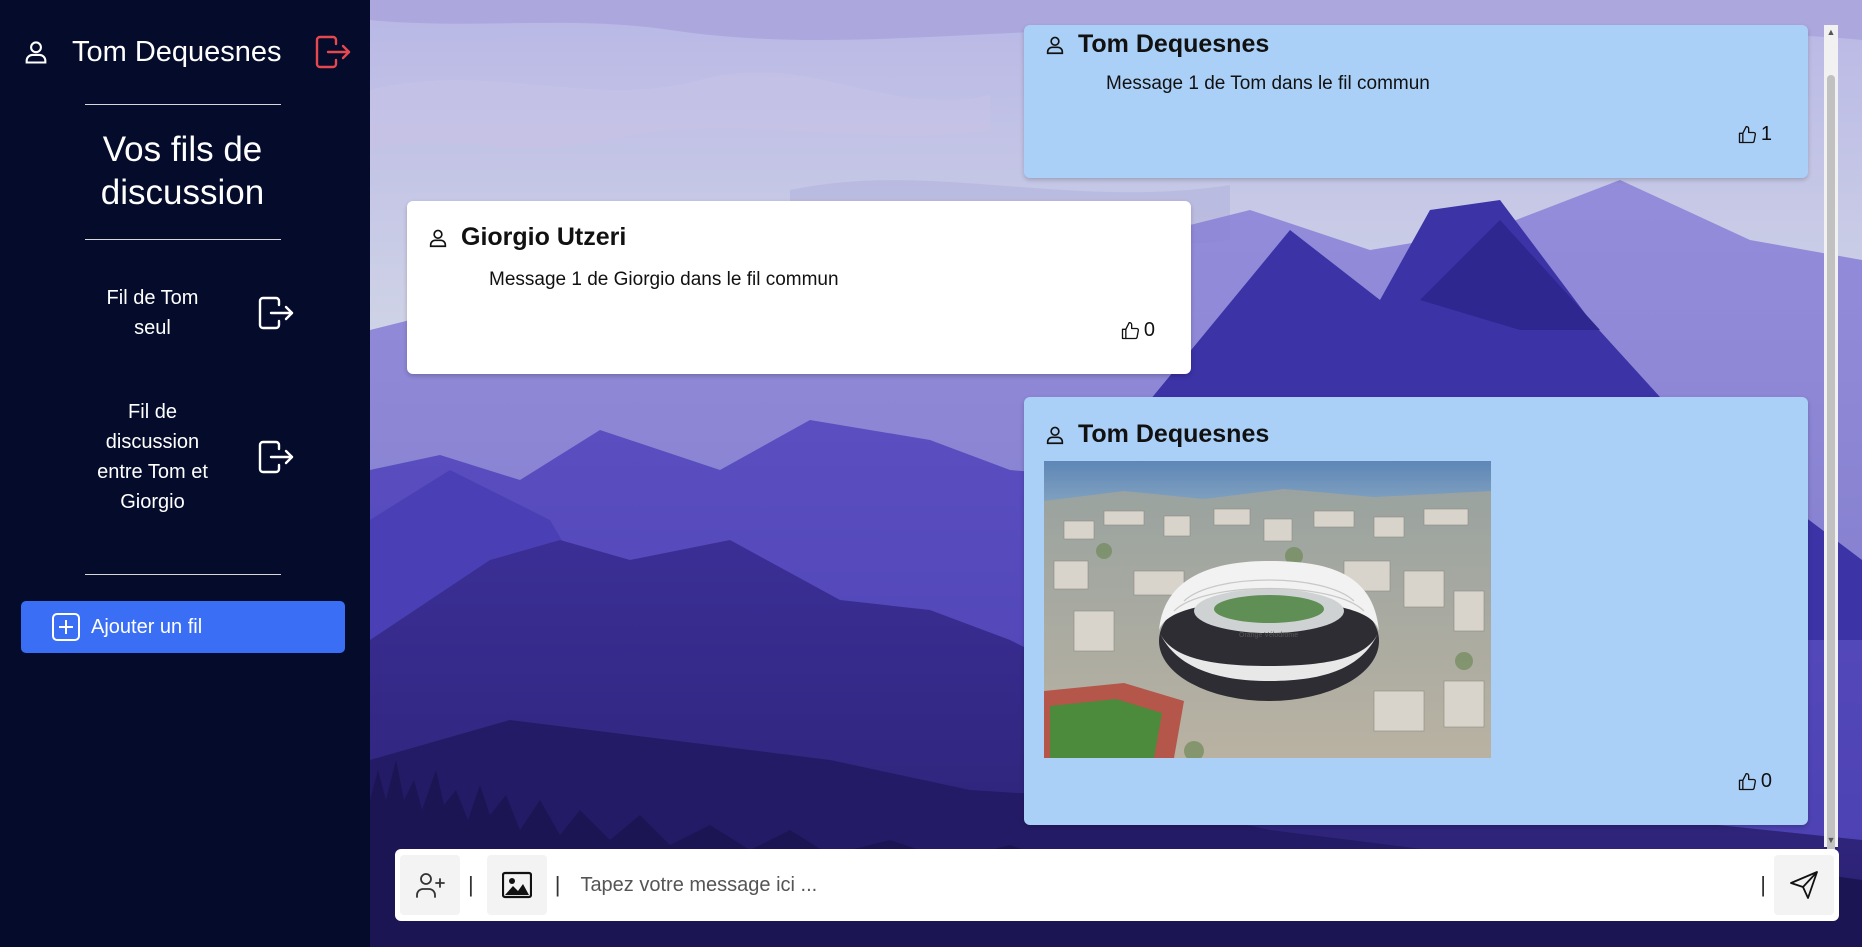 The image size is (1862, 947). I want to click on message-composer: | | |, so click(1117, 885).